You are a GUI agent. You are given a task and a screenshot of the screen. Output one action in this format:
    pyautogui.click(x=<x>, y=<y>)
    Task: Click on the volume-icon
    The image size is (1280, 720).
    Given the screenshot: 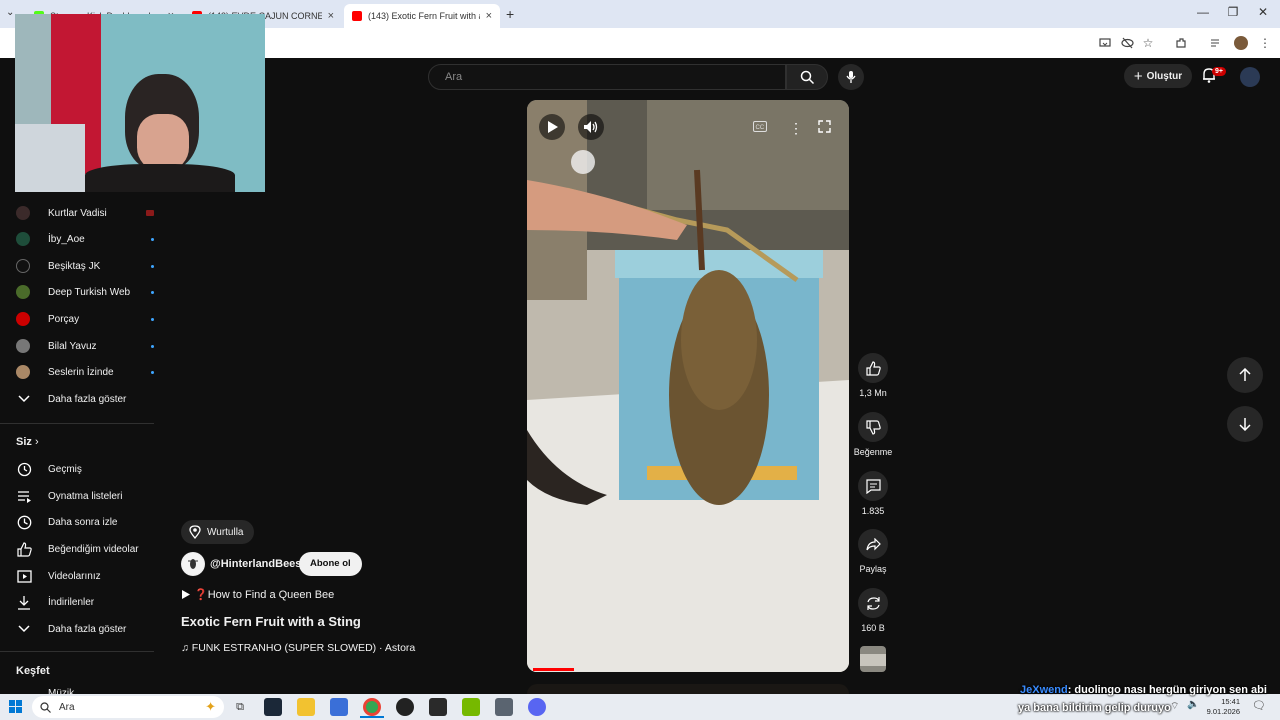 What is the action you would take?
    pyautogui.click(x=591, y=127)
    